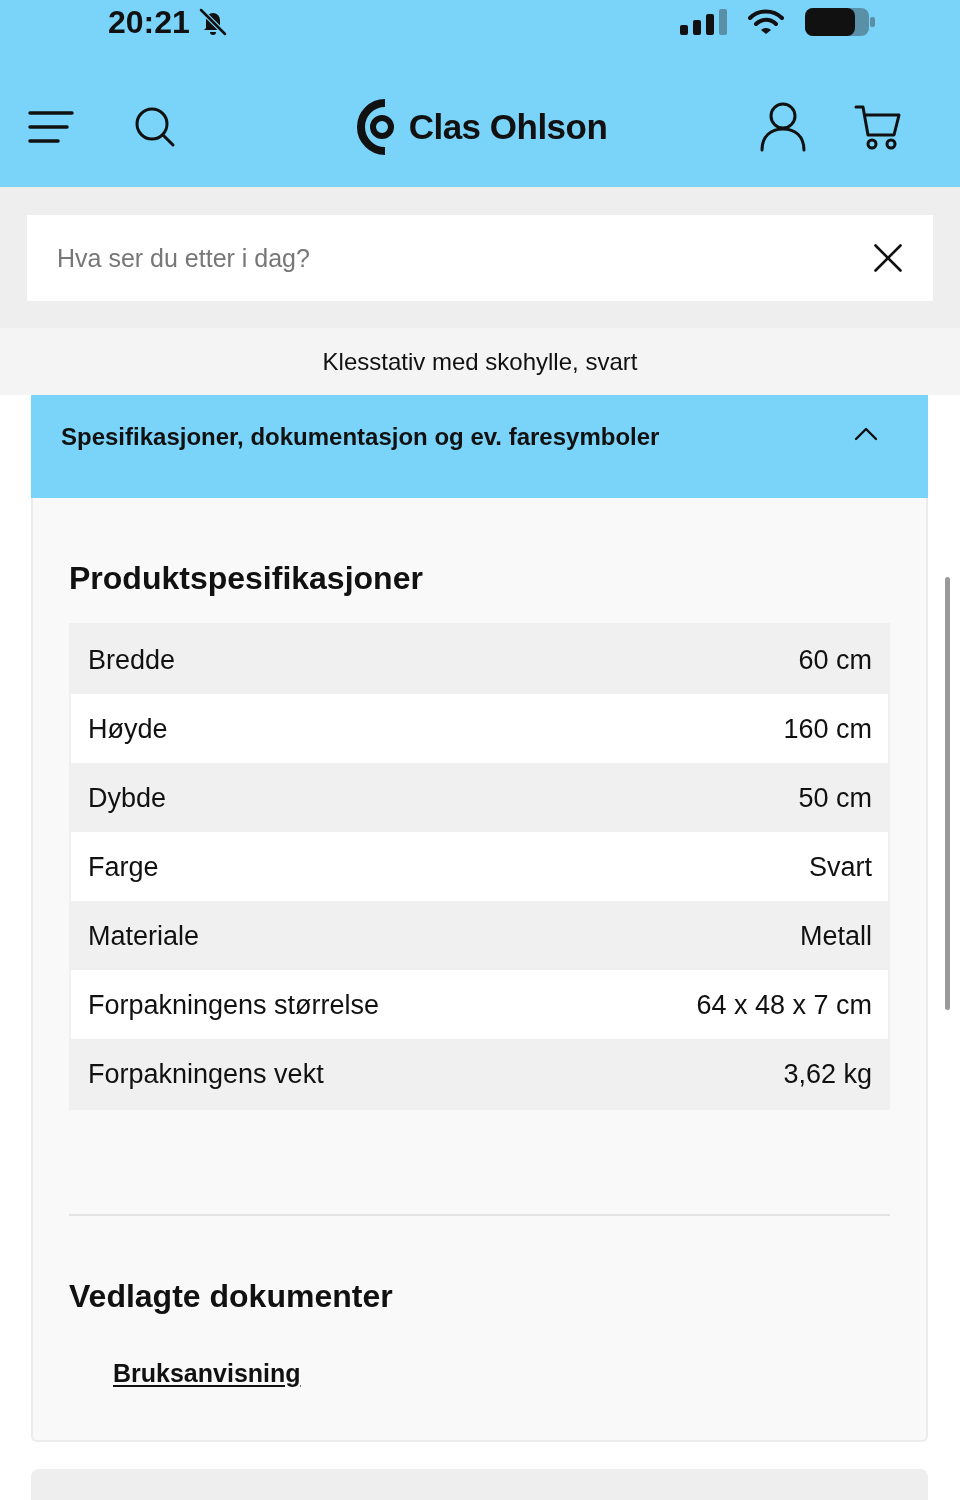  I want to click on spec-value: 64 x 48 x 7 cm, so click(784, 1004).